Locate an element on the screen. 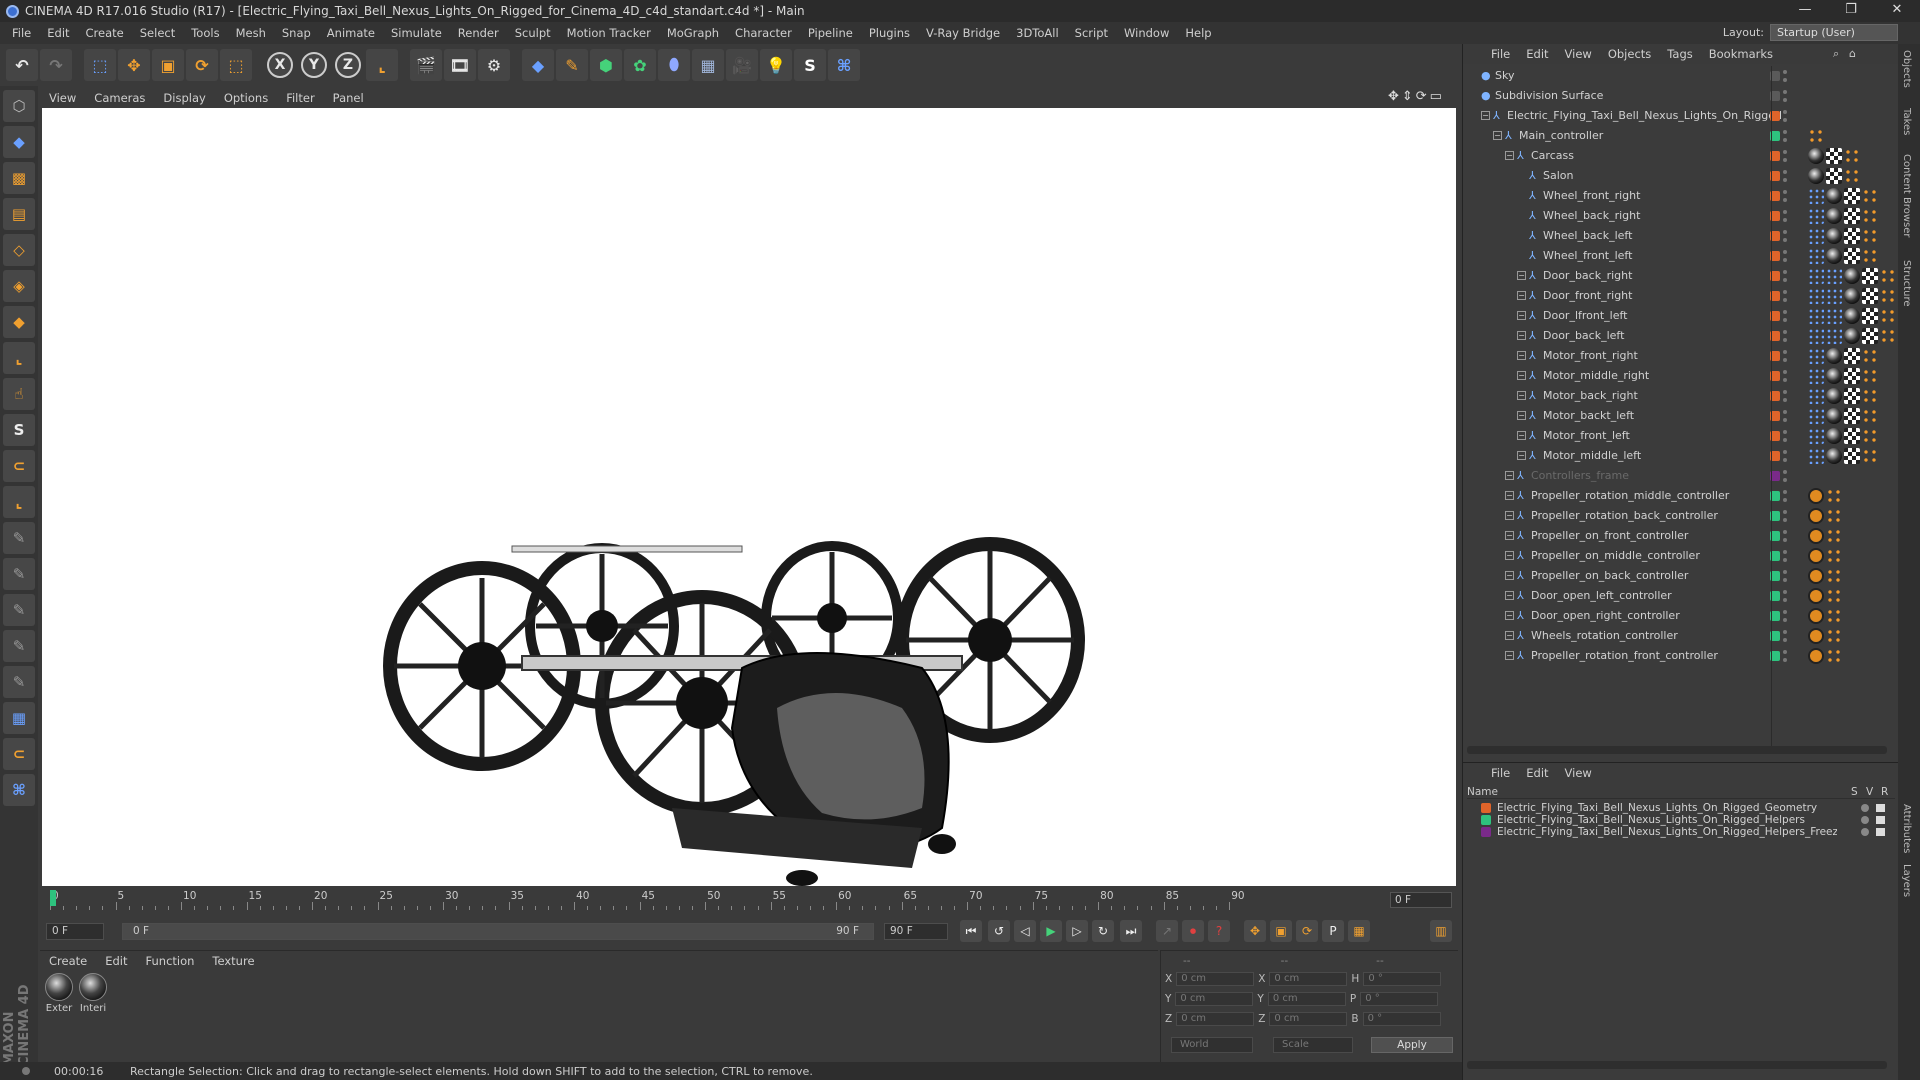 The width and height of the screenshot is (1920, 1080). go-to-end-icon: ⏭ is located at coordinates (1131, 931).